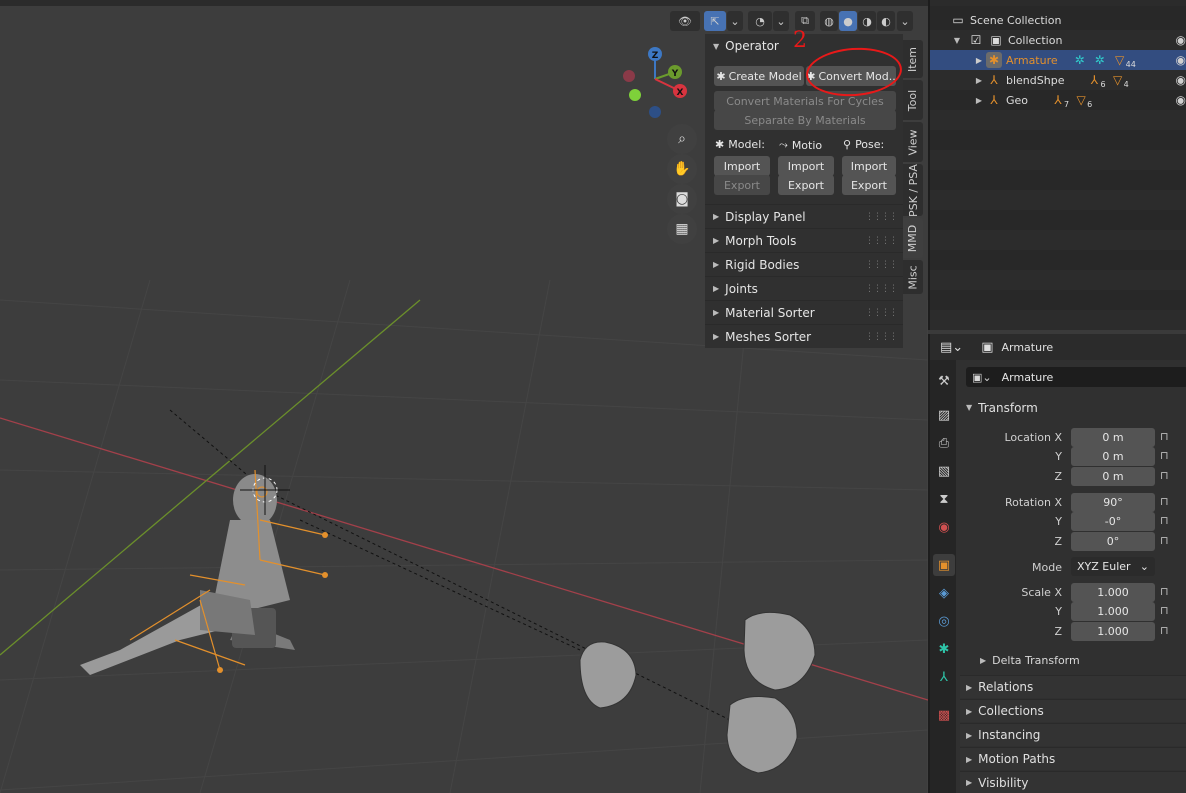 The image size is (1186, 793). What do you see at coordinates (1073, 686) in the screenshot?
I see `relations-section: ▶ Relations` at bounding box center [1073, 686].